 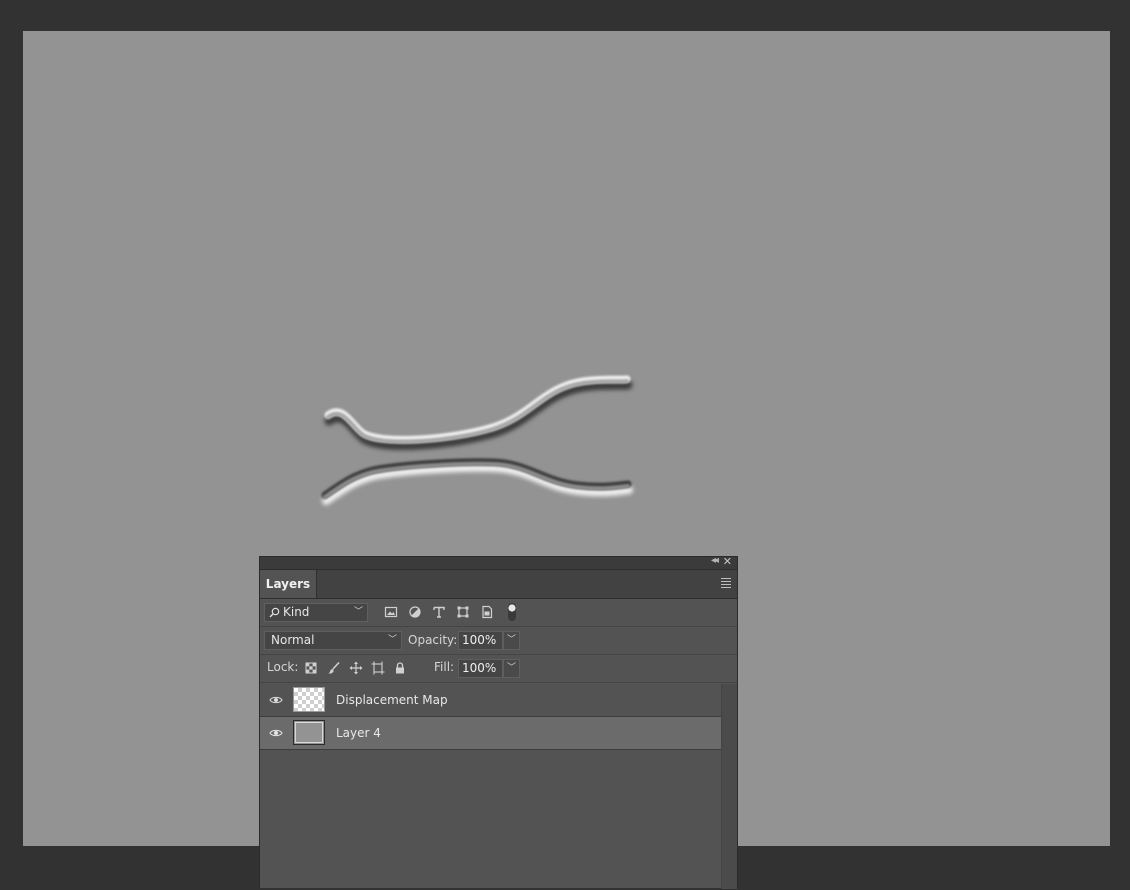 What do you see at coordinates (727, 561) in the screenshot?
I see `close-icon: ✕` at bounding box center [727, 561].